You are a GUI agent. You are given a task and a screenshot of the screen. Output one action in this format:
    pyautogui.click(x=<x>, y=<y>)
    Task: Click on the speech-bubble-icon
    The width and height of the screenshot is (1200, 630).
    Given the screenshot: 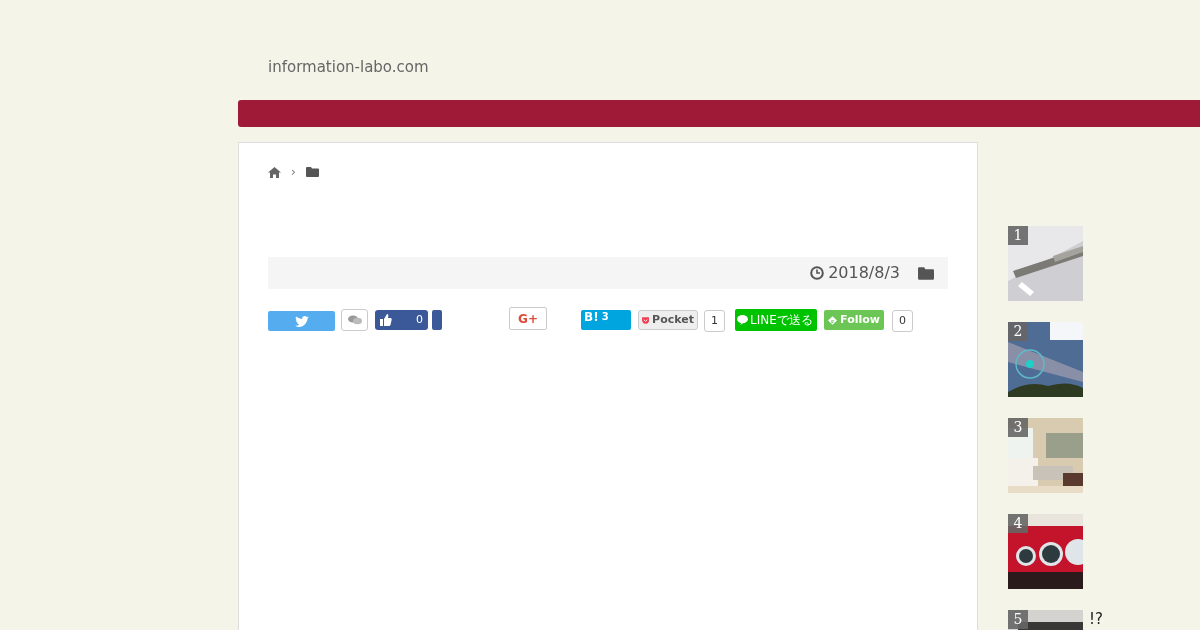 What is the action you would take?
    pyautogui.click(x=742, y=320)
    